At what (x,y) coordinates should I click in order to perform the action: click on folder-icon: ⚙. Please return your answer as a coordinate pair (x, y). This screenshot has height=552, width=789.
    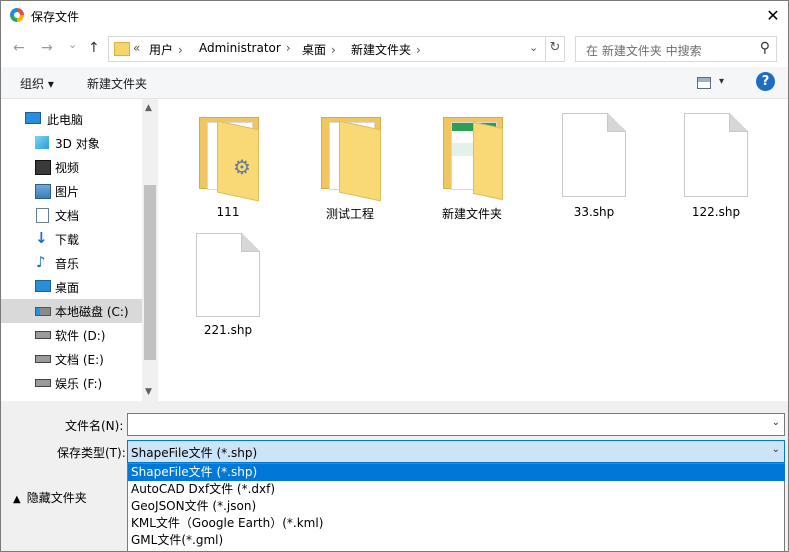
    Looking at the image, I should click on (229, 159).